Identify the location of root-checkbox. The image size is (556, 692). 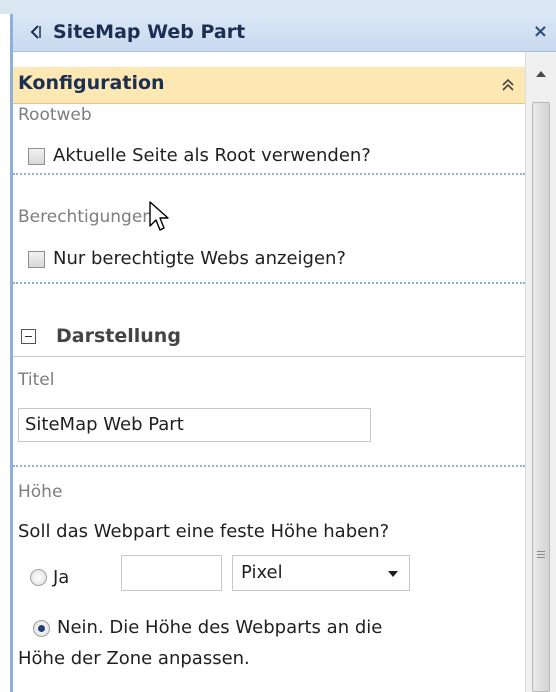
(36, 156).